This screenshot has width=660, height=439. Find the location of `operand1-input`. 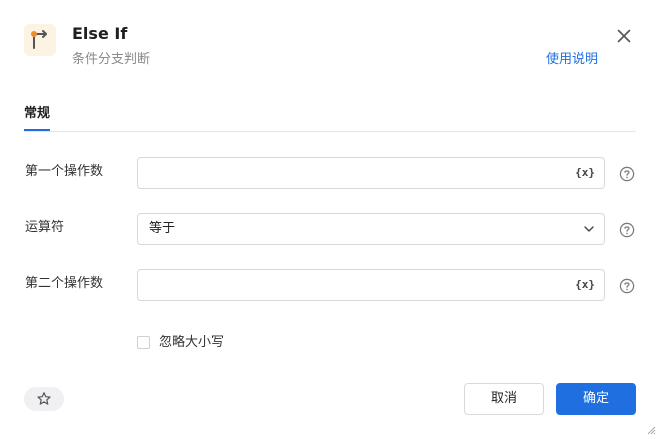

operand1-input is located at coordinates (363, 173).